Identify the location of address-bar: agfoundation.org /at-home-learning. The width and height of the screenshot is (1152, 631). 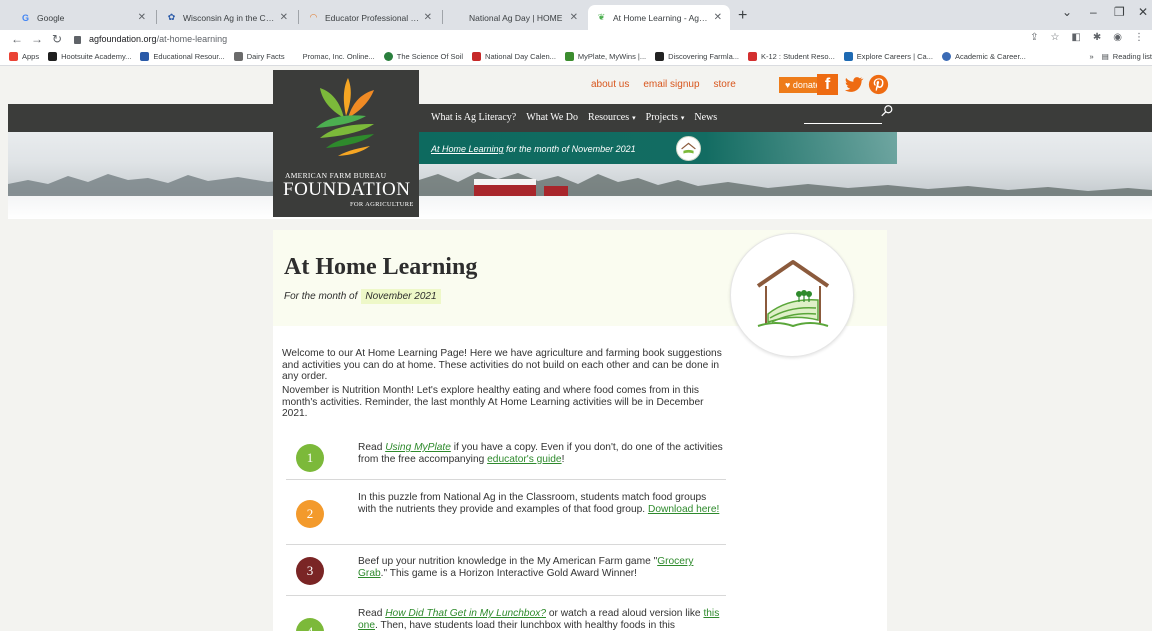
(150, 39).